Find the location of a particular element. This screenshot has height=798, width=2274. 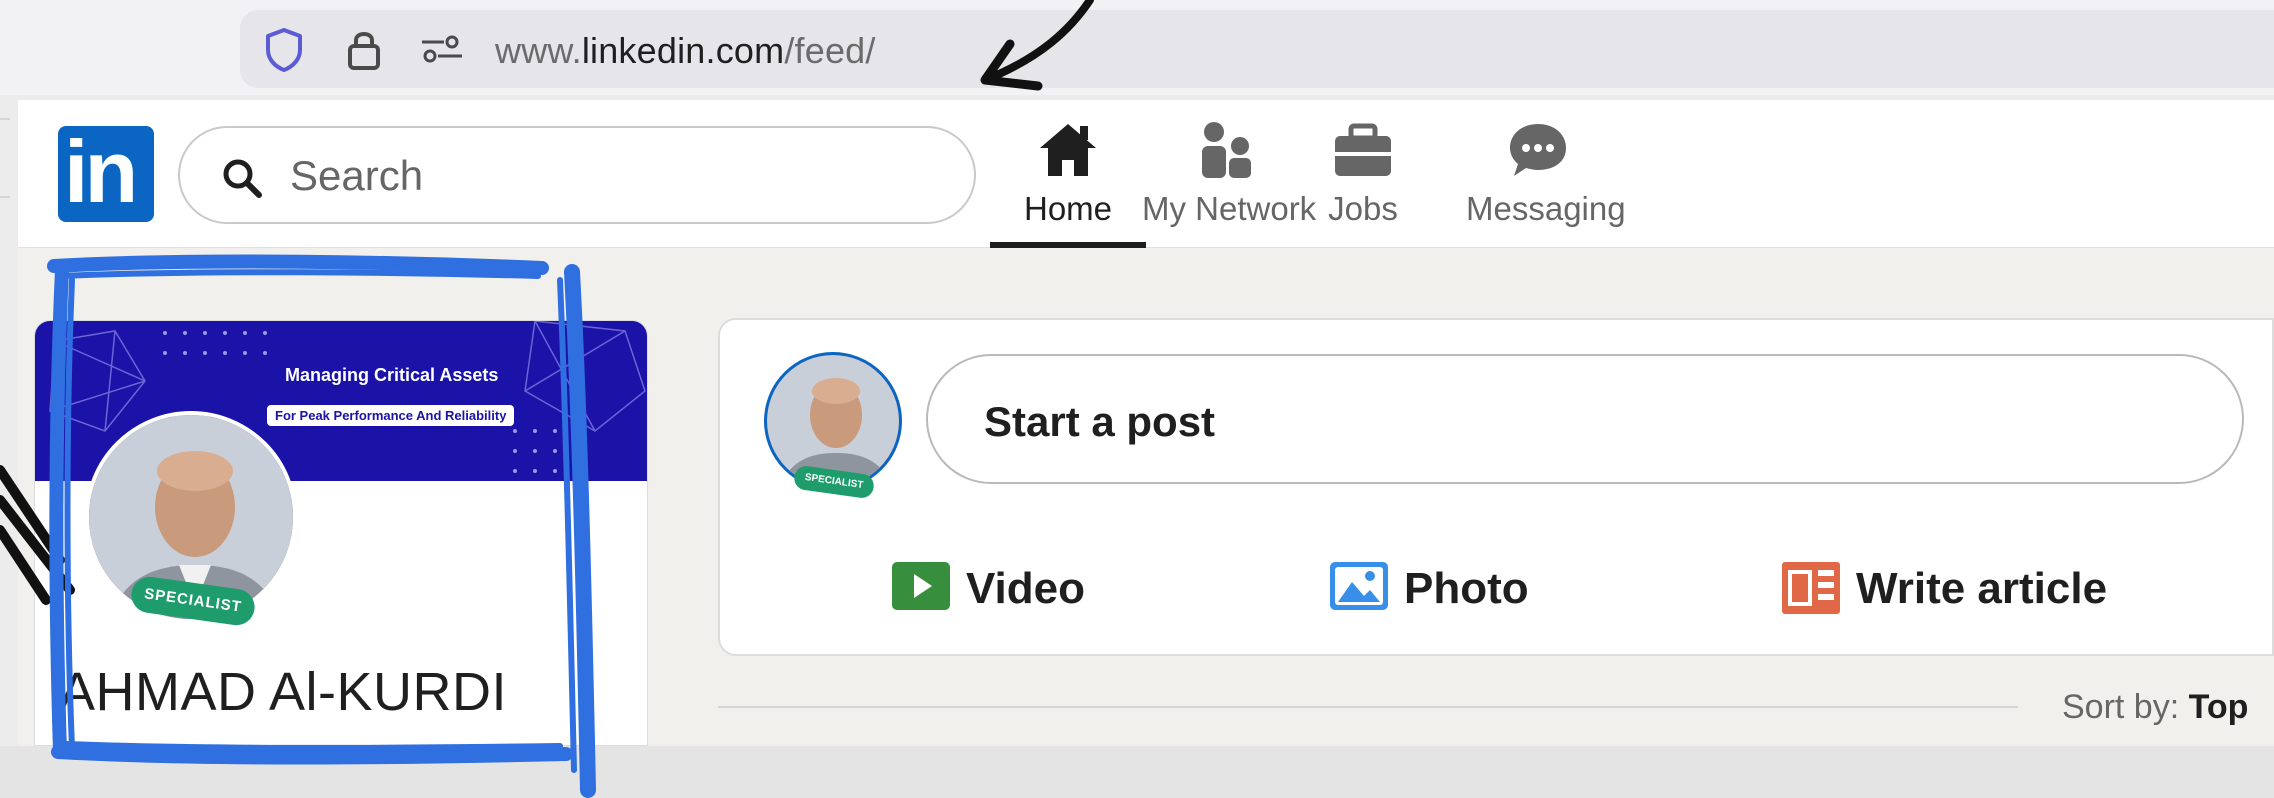

url-path: /feed/ is located at coordinates (830, 50).